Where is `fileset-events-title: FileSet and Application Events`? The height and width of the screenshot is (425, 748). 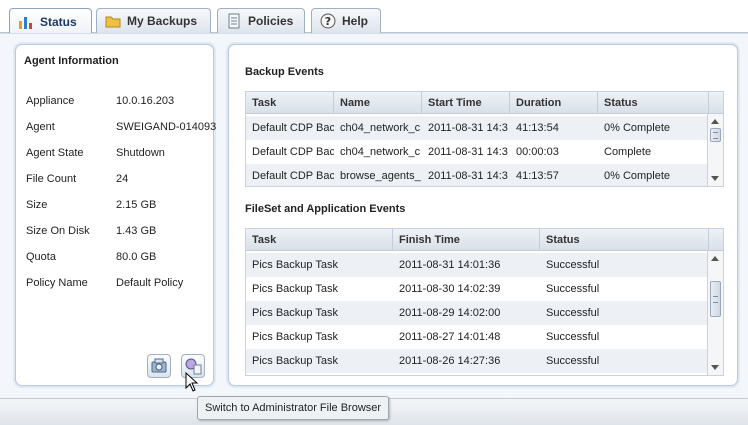 fileset-events-title: FileSet and Application Events is located at coordinates (325, 209).